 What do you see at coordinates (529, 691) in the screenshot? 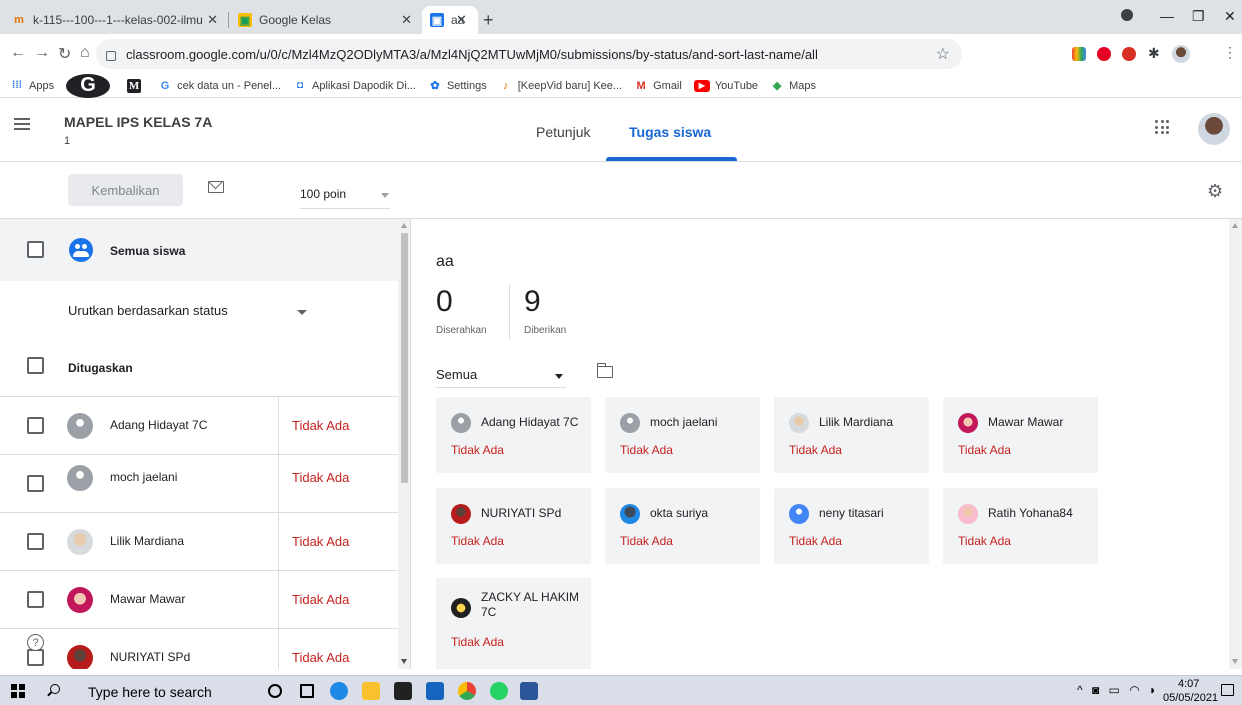
I see `word-icon` at bounding box center [529, 691].